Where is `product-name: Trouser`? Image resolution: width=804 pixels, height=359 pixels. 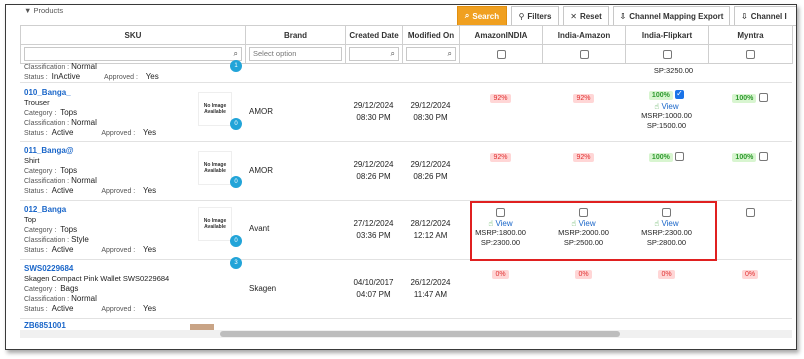
product-name: Trouser is located at coordinates (37, 102).